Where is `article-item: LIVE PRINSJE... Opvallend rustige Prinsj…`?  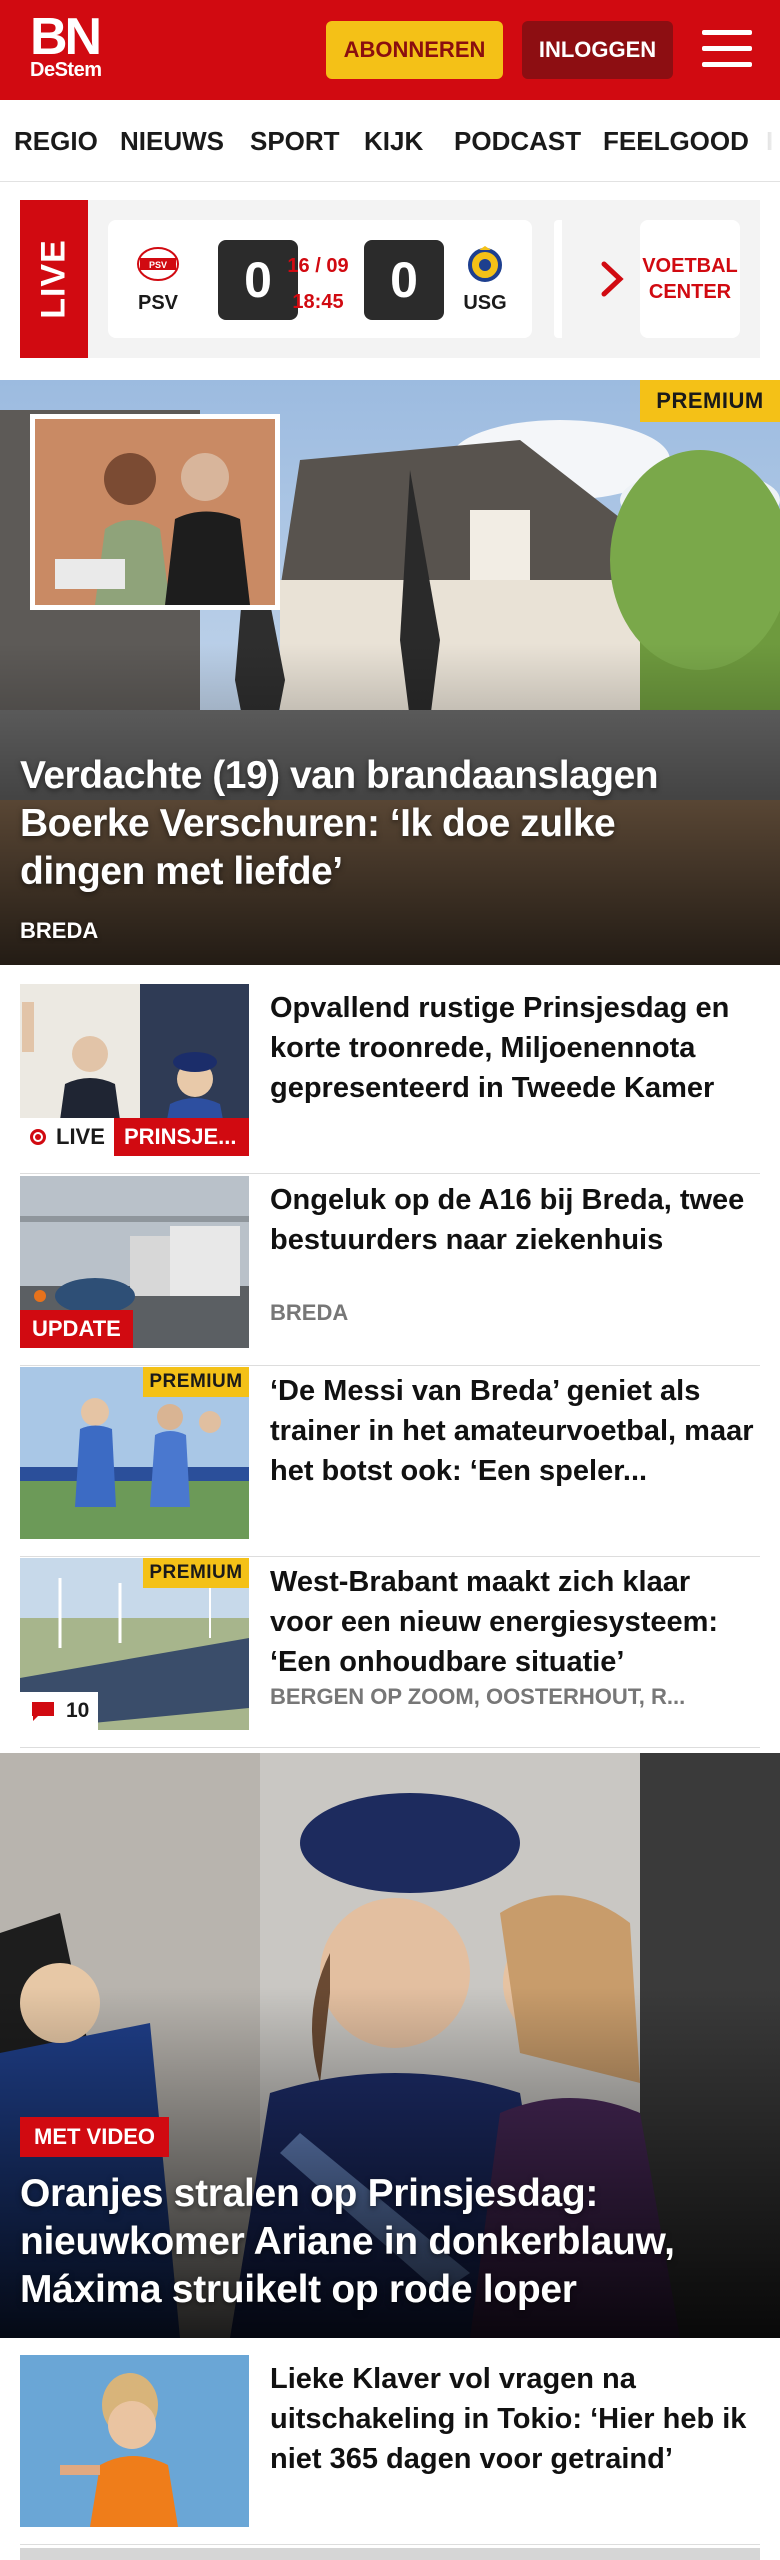
article-item: LIVE PRINSJE... Opvallend rustige Prinsj… is located at coordinates (390, 1079).